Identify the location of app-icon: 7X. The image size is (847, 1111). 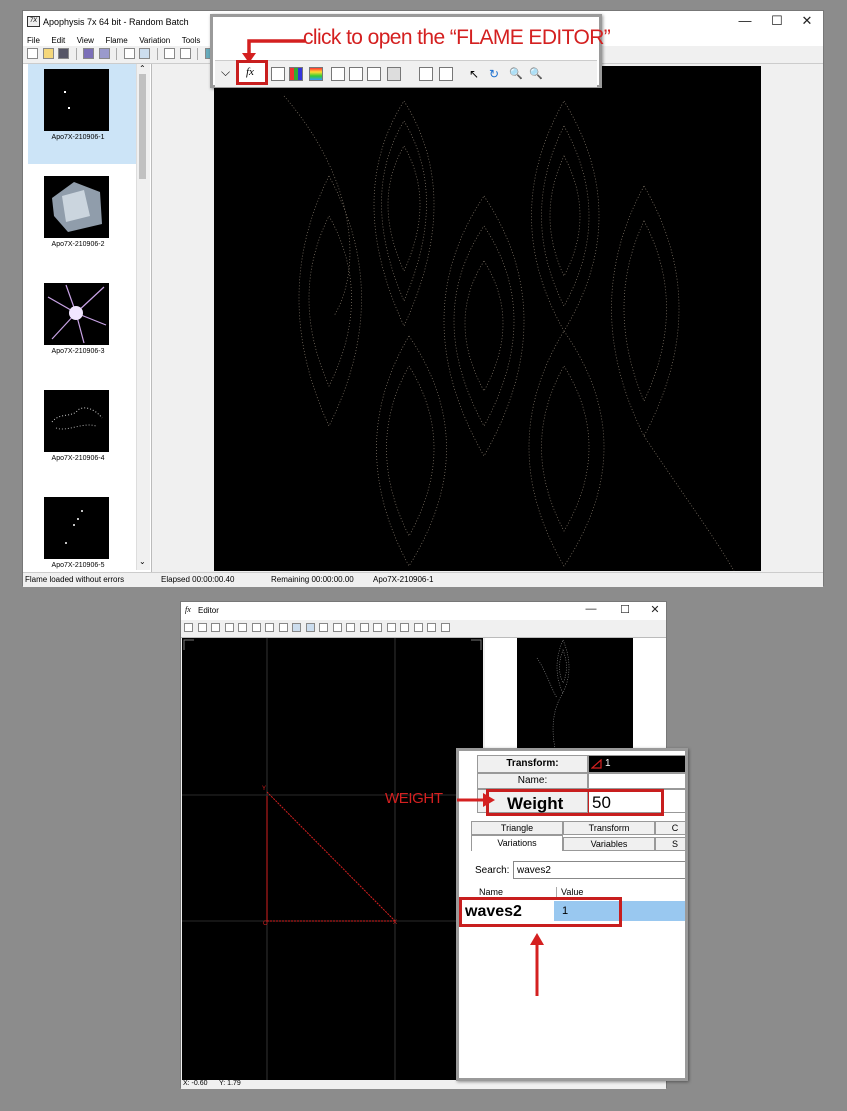
(33, 21).